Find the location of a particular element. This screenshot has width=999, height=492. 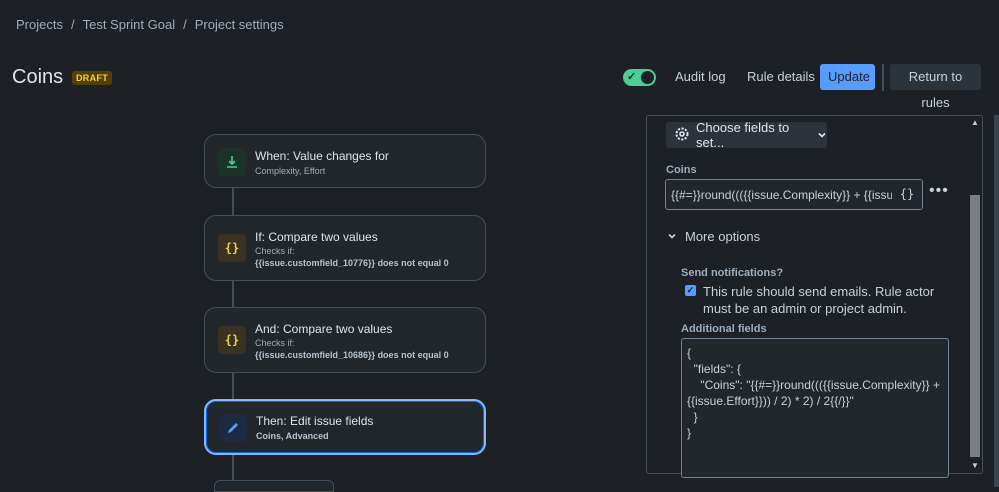

status-badge: DRAFT is located at coordinates (92, 78).